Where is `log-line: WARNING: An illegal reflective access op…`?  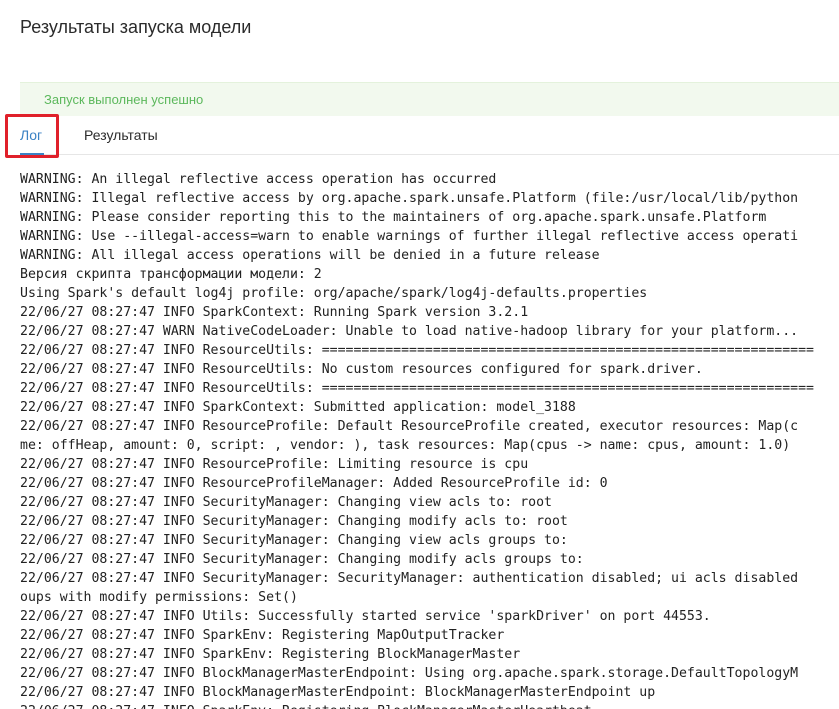
log-line: WARNING: An illegal reflective access op… is located at coordinates (258, 179).